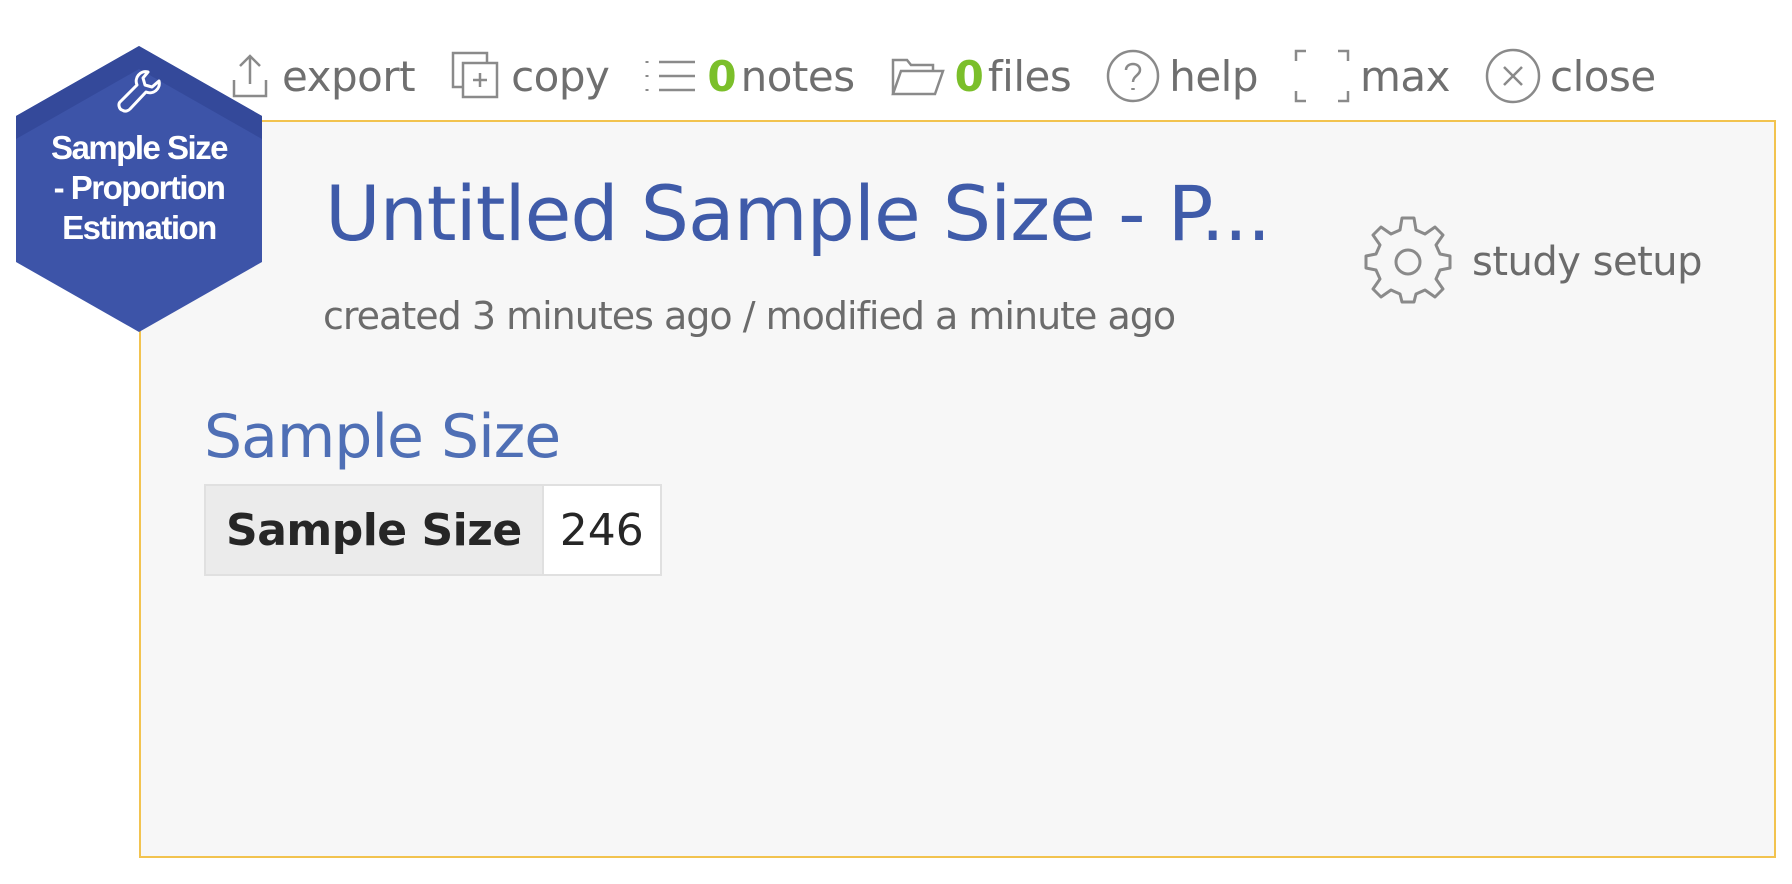 This screenshot has height=884, width=1792. What do you see at coordinates (560, 76) in the screenshot?
I see `copy-label: copy` at bounding box center [560, 76].